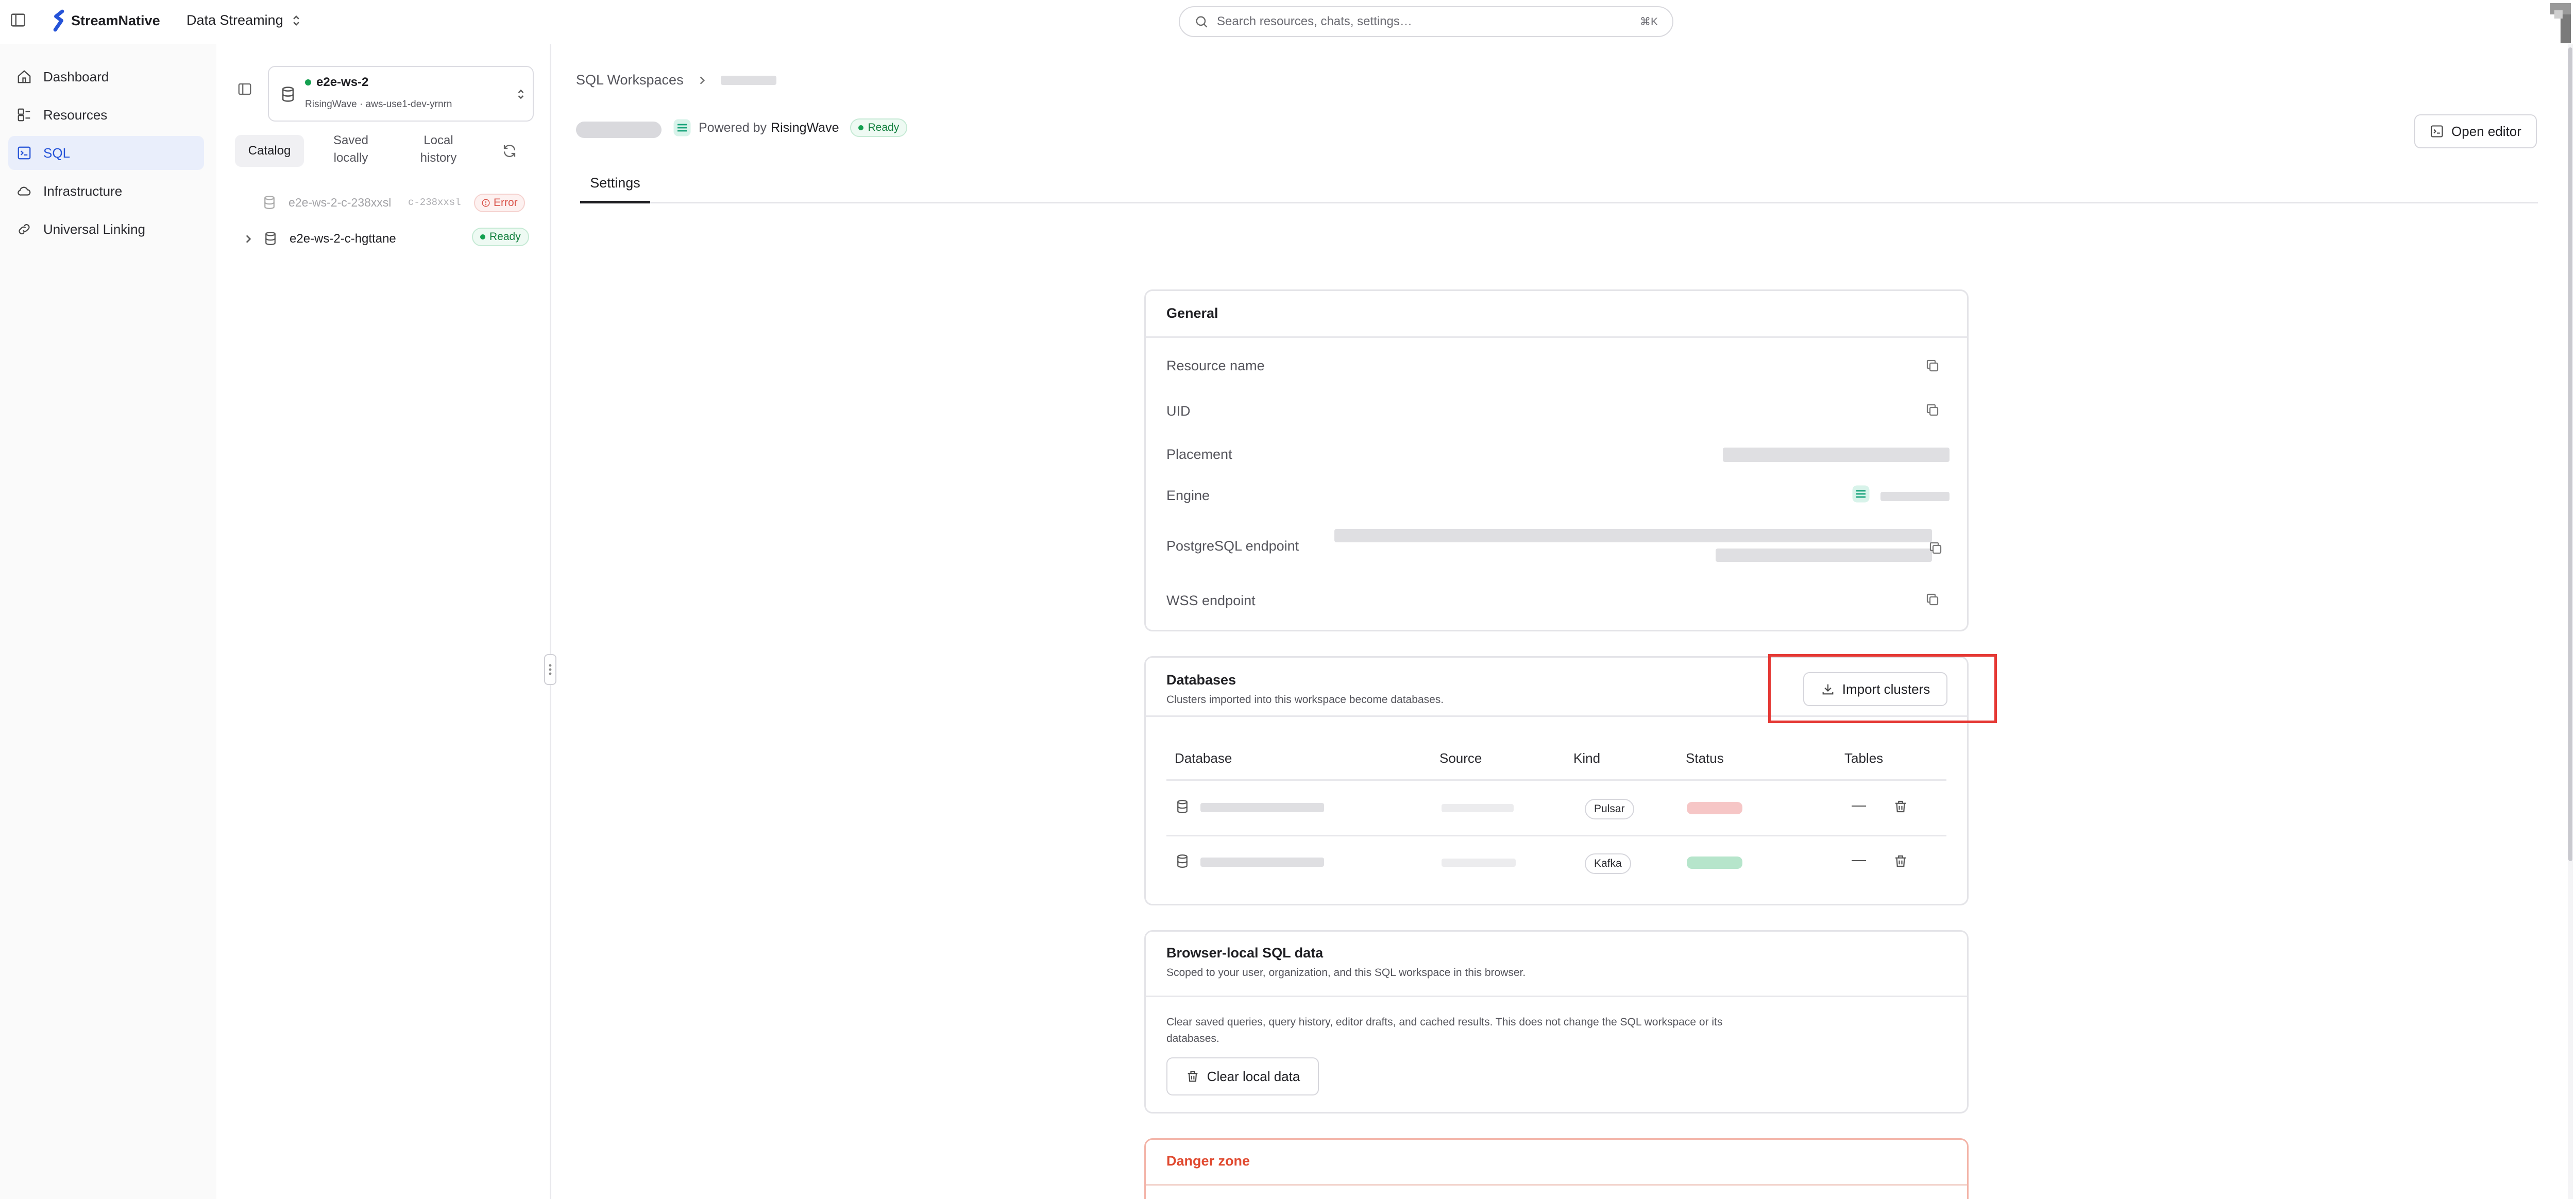  What do you see at coordinates (1192, 313) in the screenshot?
I see `card-title: General` at bounding box center [1192, 313].